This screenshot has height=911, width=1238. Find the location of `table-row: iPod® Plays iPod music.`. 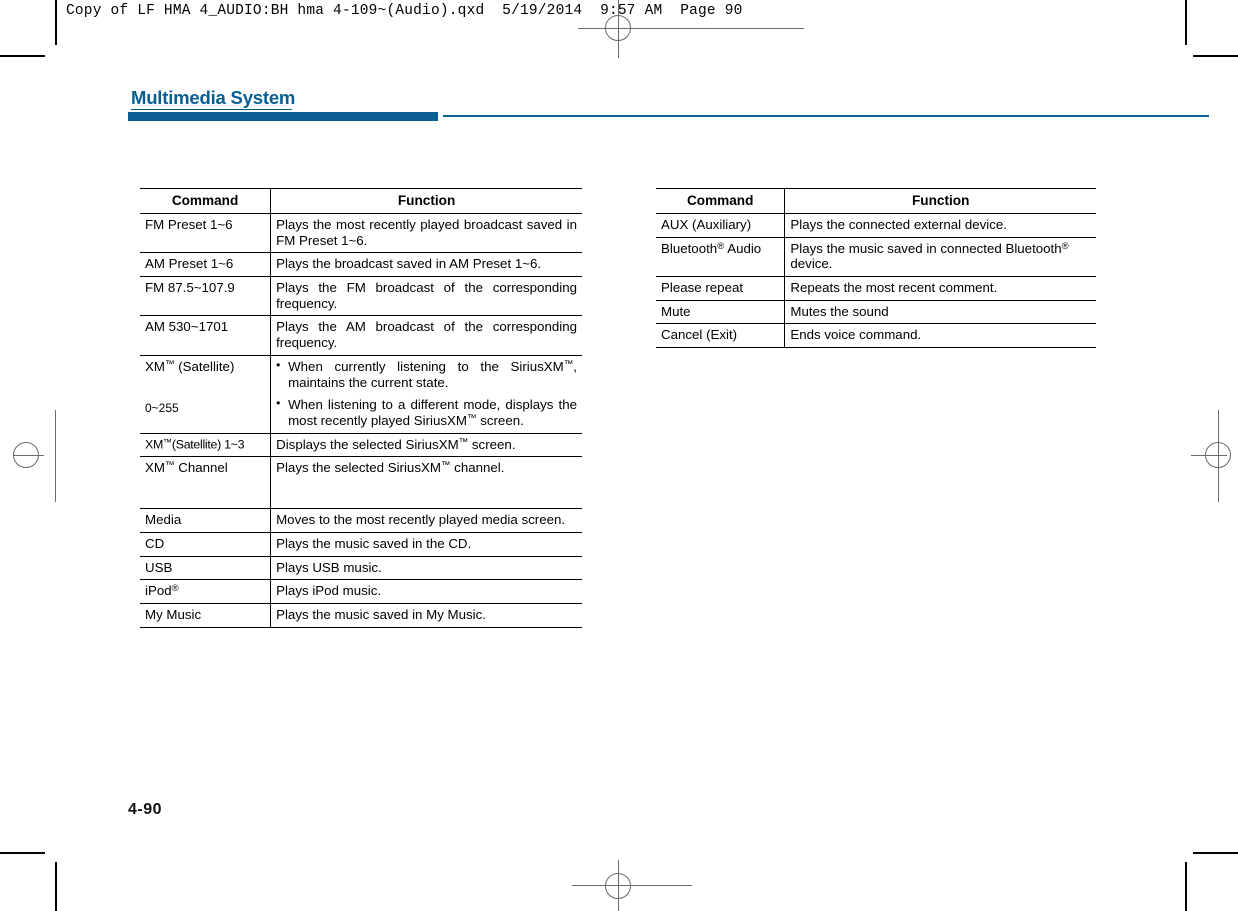

table-row: iPod® Plays iPod music. is located at coordinates (361, 592).